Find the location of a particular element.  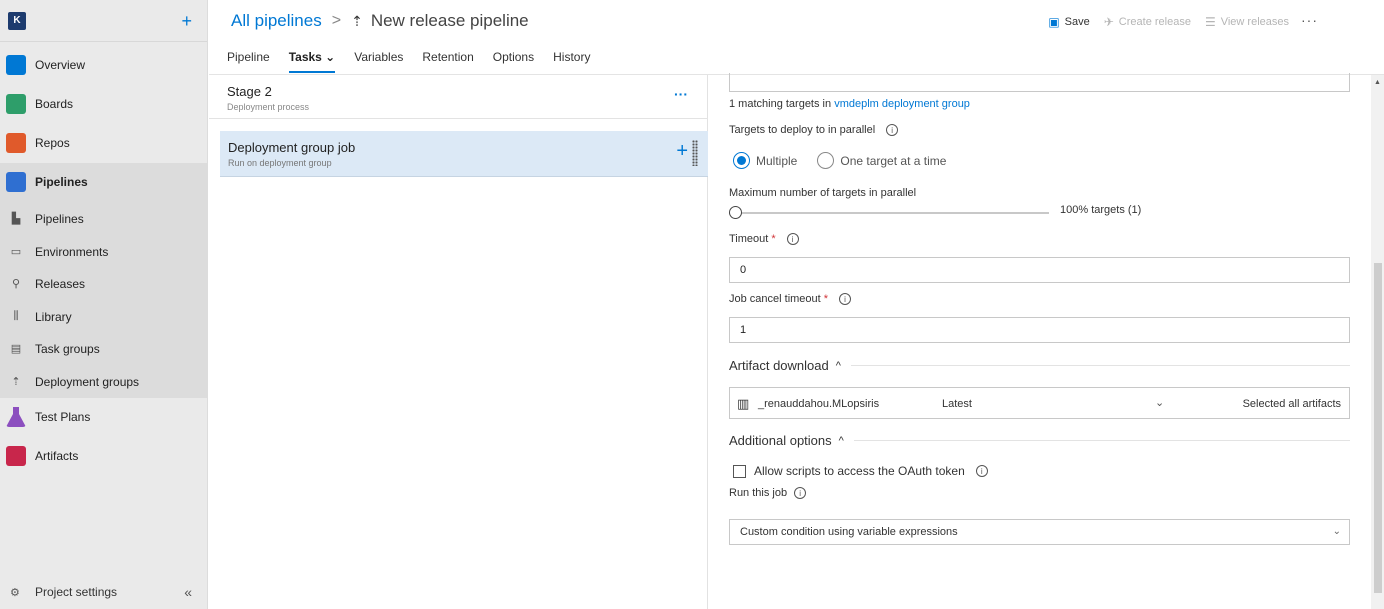

sidebar-subitem-releases: ⚲ Releases is located at coordinates (104, 283).